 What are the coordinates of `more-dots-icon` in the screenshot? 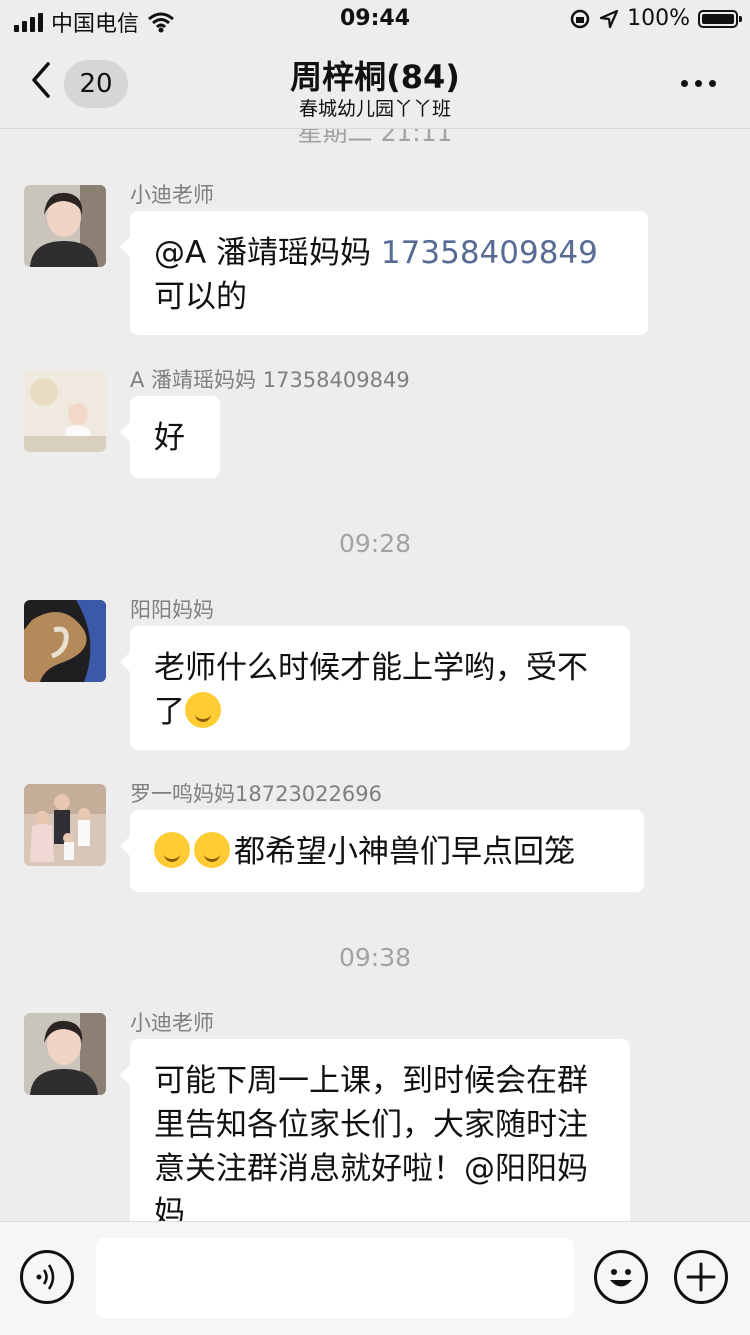 It's located at (698, 83).